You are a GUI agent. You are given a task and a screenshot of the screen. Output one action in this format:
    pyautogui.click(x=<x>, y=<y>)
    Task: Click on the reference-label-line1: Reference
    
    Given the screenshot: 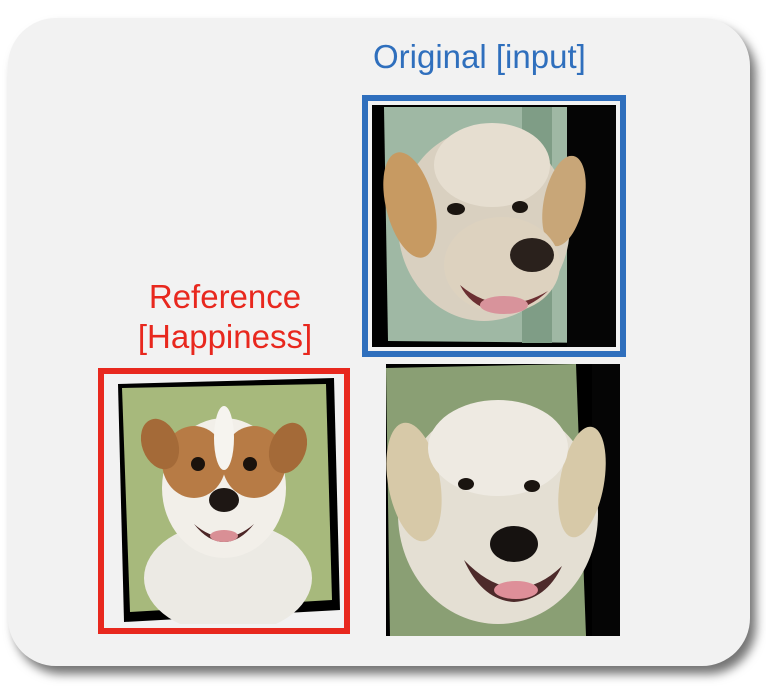 What is the action you would take?
    pyautogui.click(x=225, y=296)
    